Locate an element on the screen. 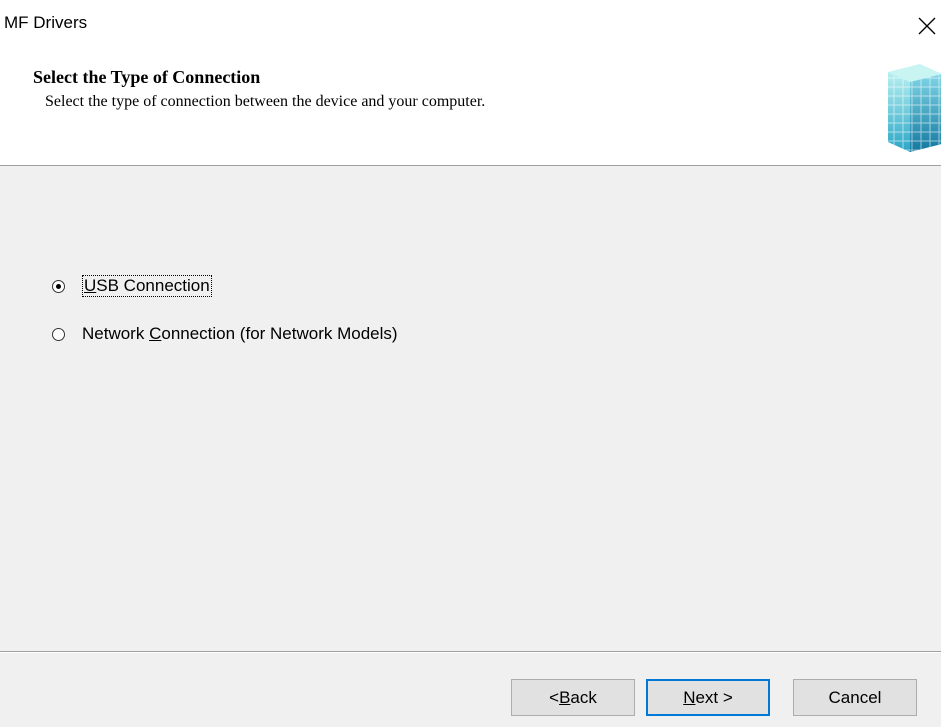 The image size is (941, 727). usb-connection-label: USB Connection is located at coordinates (147, 286).